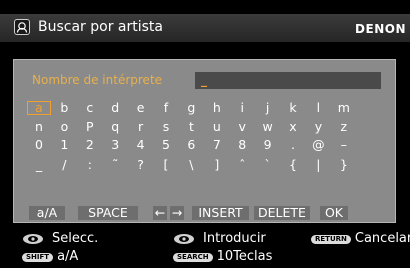 This screenshot has width=410, height=268. What do you see at coordinates (39, 165) in the screenshot?
I see `key-r3-c0: _` at bounding box center [39, 165].